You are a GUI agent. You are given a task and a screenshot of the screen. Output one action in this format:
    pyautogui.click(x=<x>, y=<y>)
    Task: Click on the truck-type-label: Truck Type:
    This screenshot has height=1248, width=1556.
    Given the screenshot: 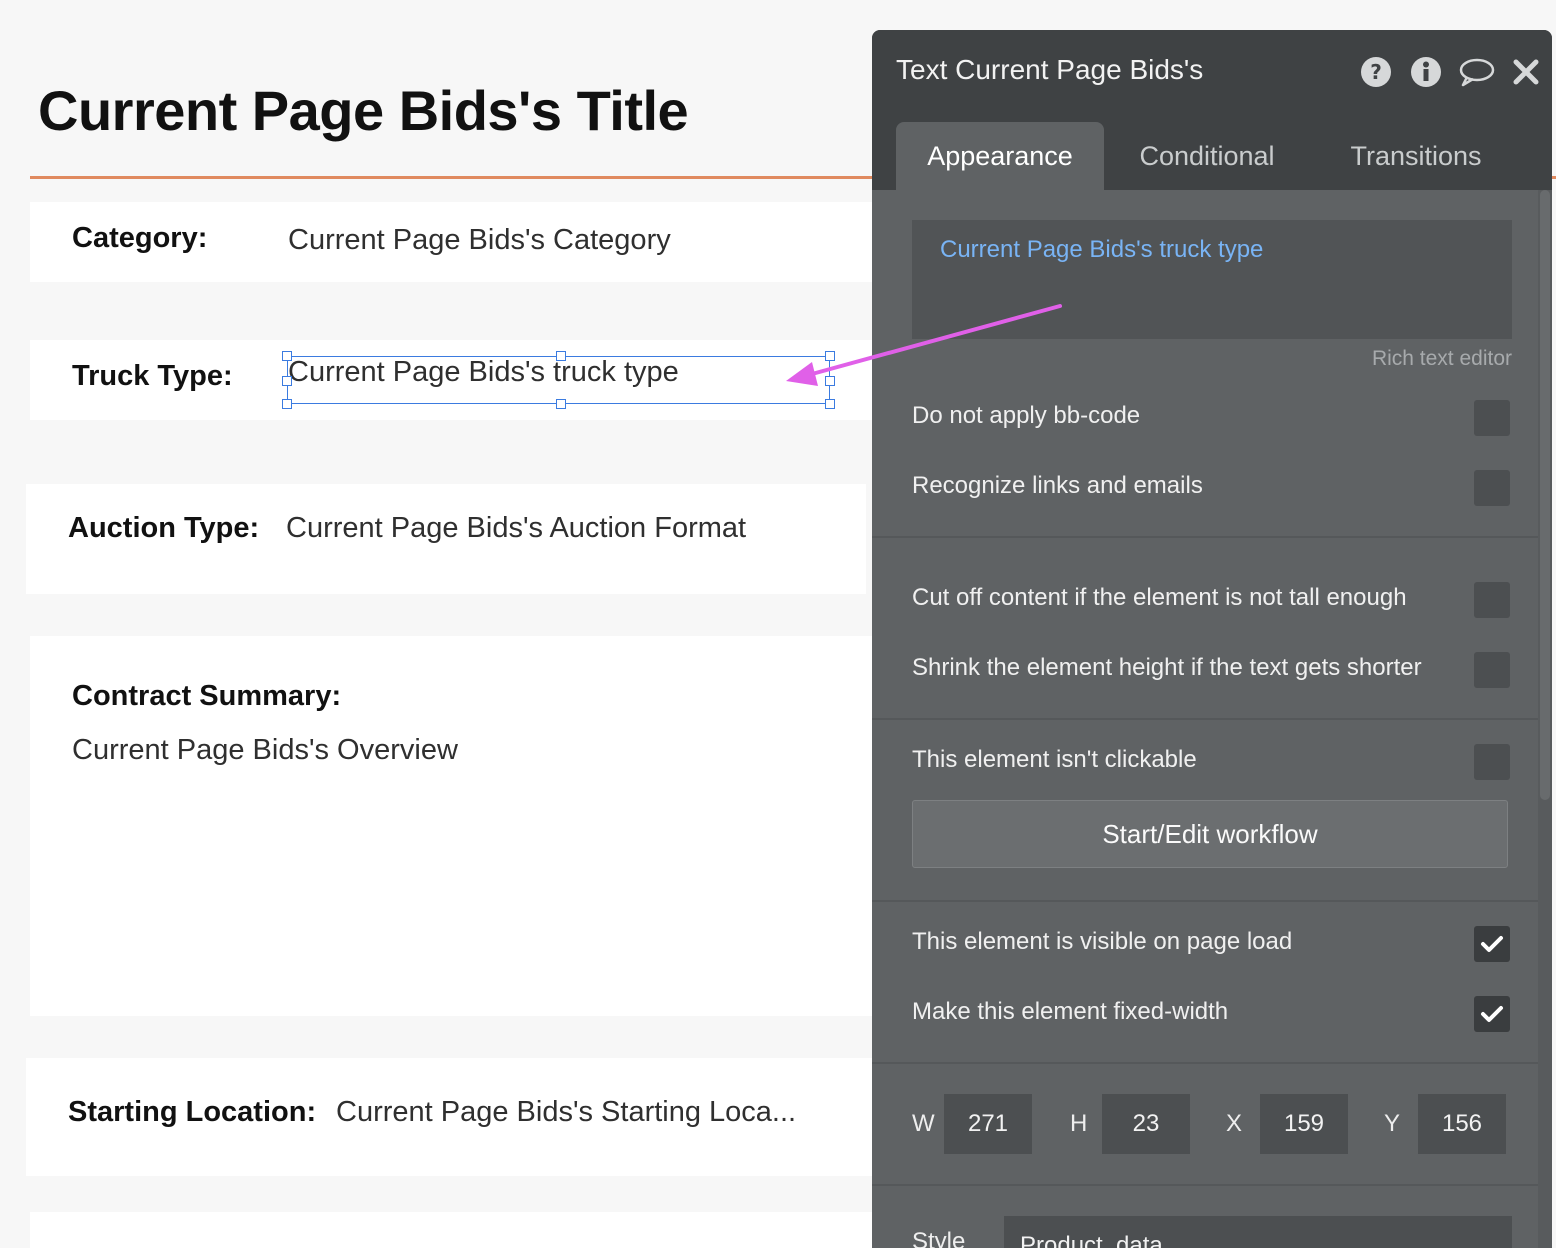 What is the action you would take?
    pyautogui.click(x=152, y=376)
    